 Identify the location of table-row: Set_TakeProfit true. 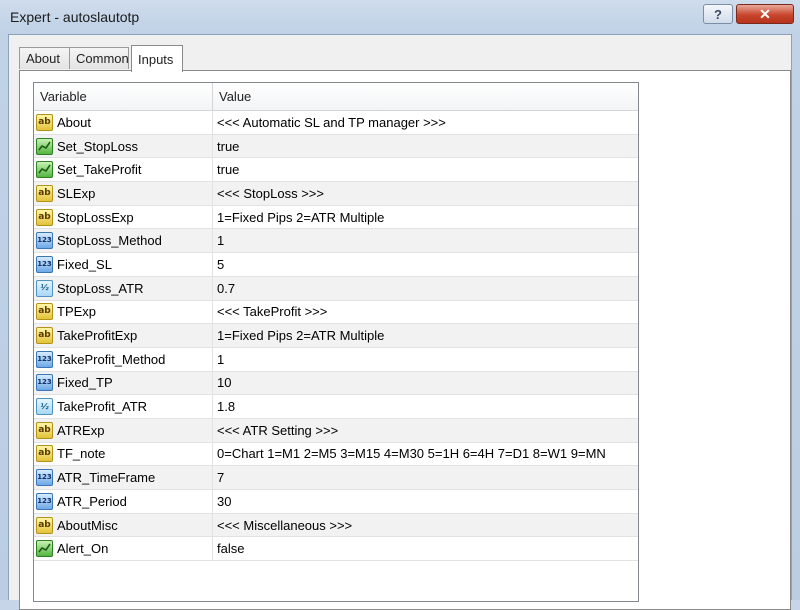
(336, 170).